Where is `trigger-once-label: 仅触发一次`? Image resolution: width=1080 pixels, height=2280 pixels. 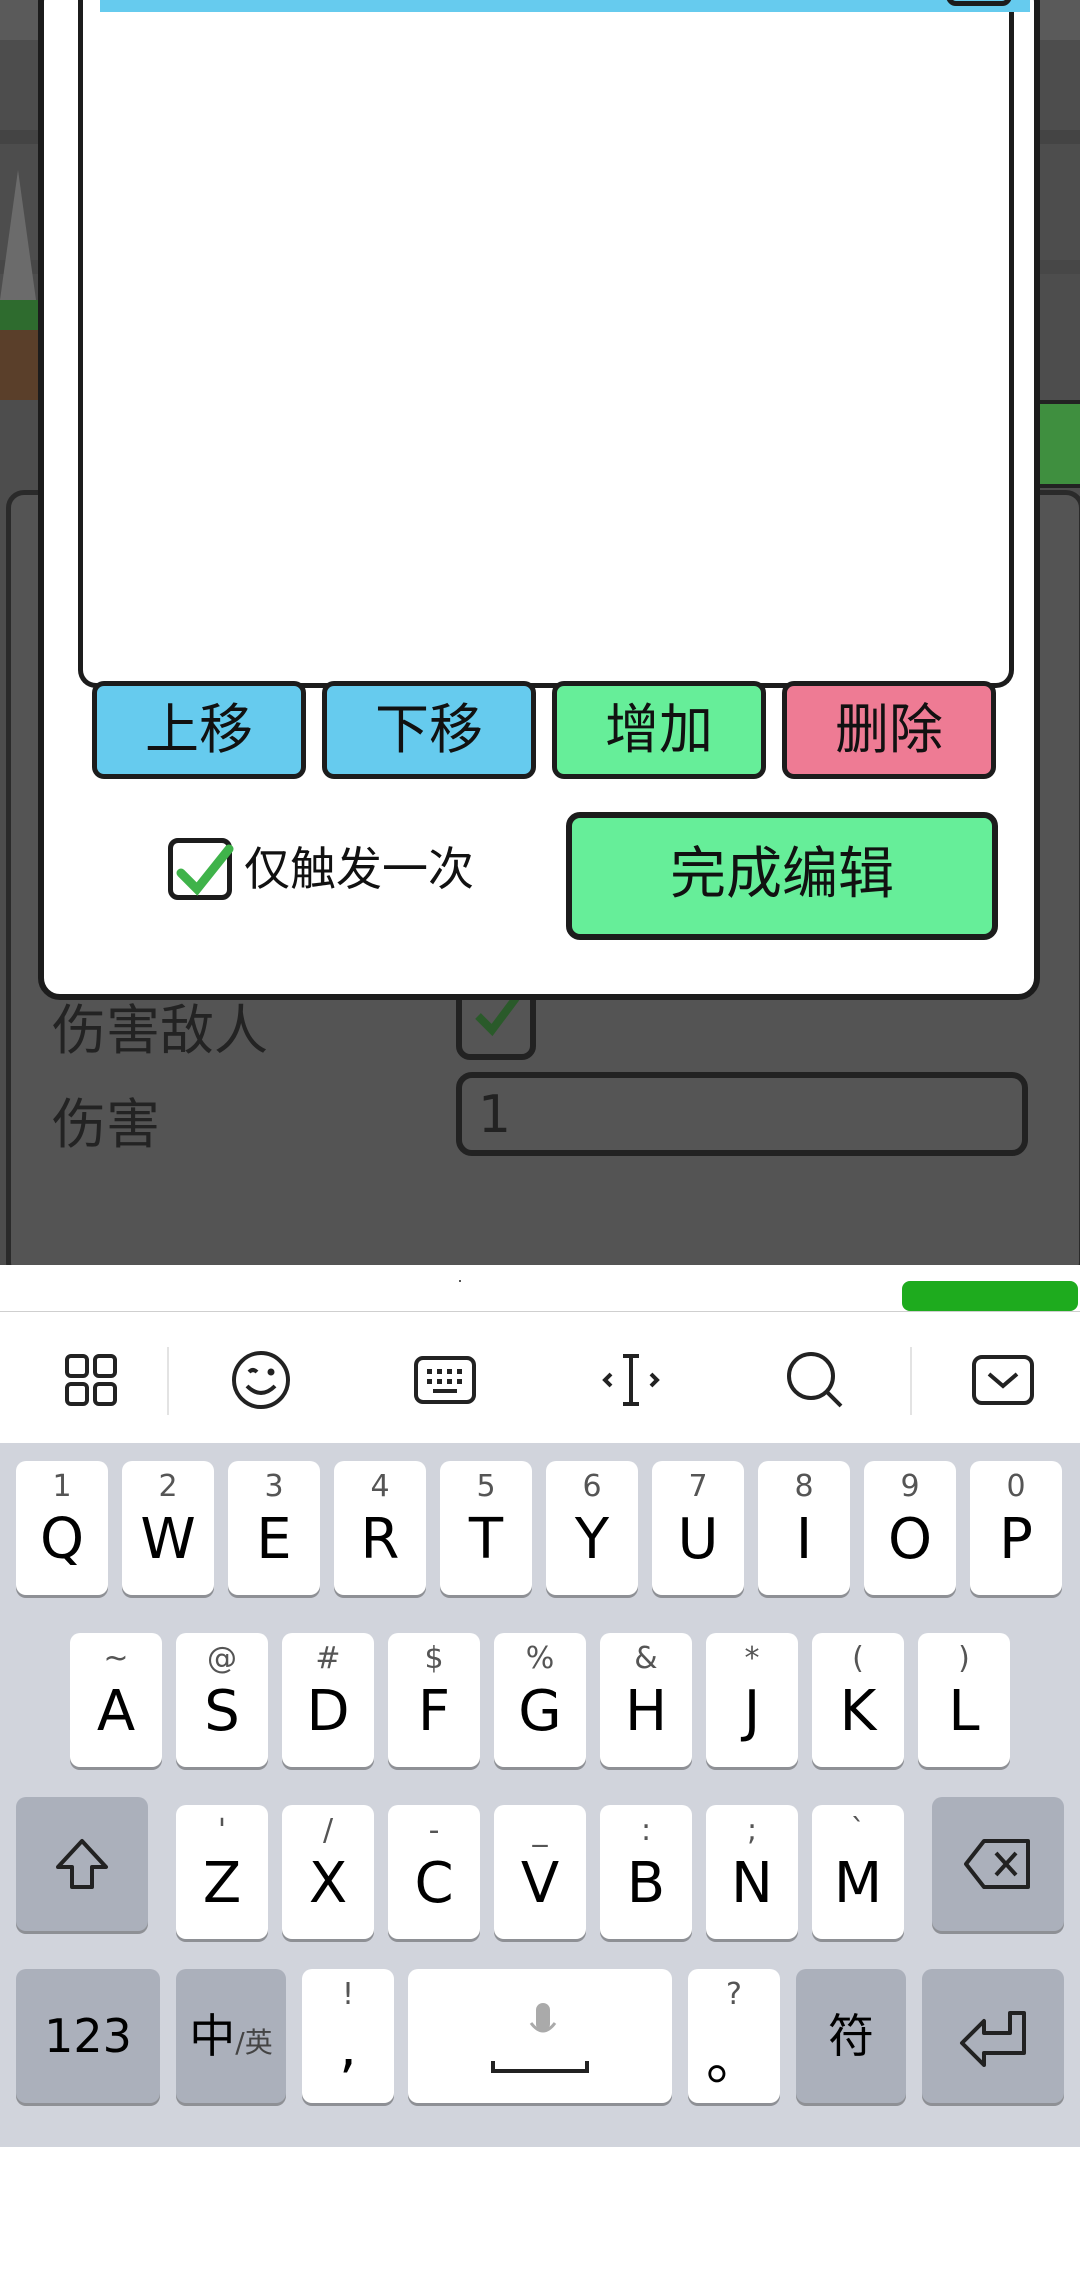 trigger-once-label: 仅触发一次 is located at coordinates (359, 869).